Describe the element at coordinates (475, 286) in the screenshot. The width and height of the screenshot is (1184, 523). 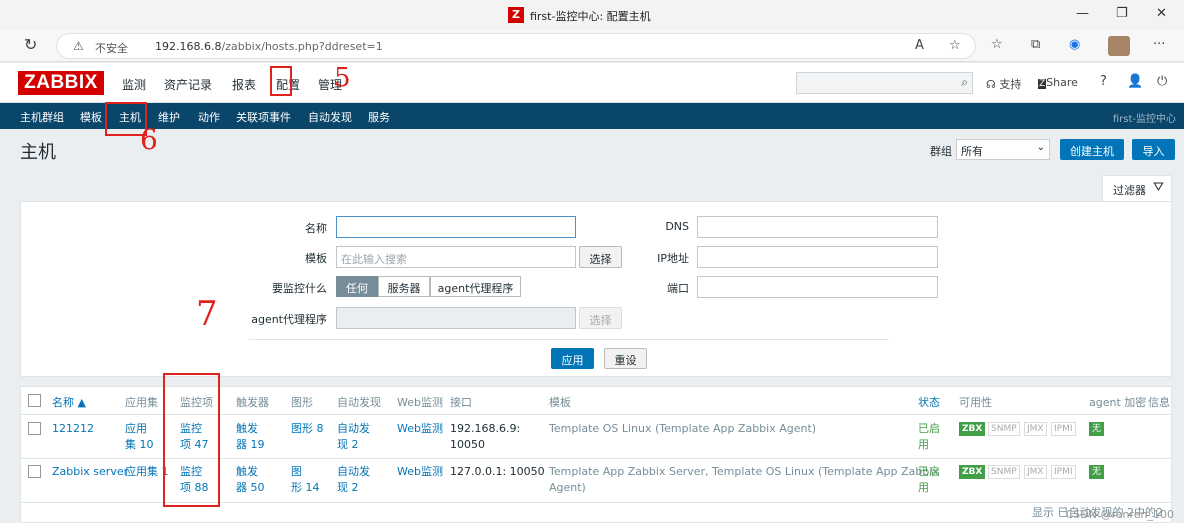
I see `monitored-proxy-option: agent代理程序` at that location.